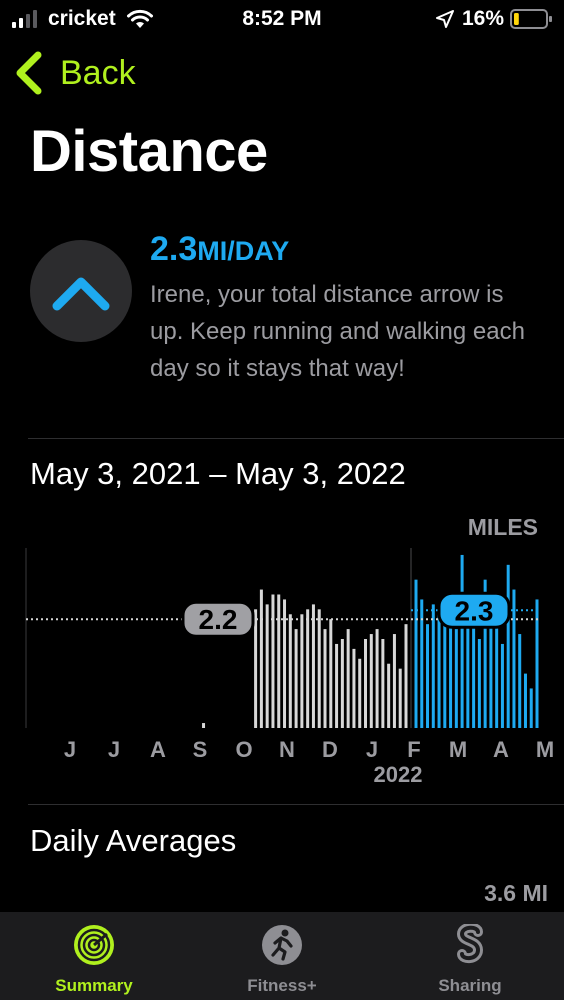  Describe the element at coordinates (483, 18) in the screenshot. I see `battery-percent: 16%` at that location.